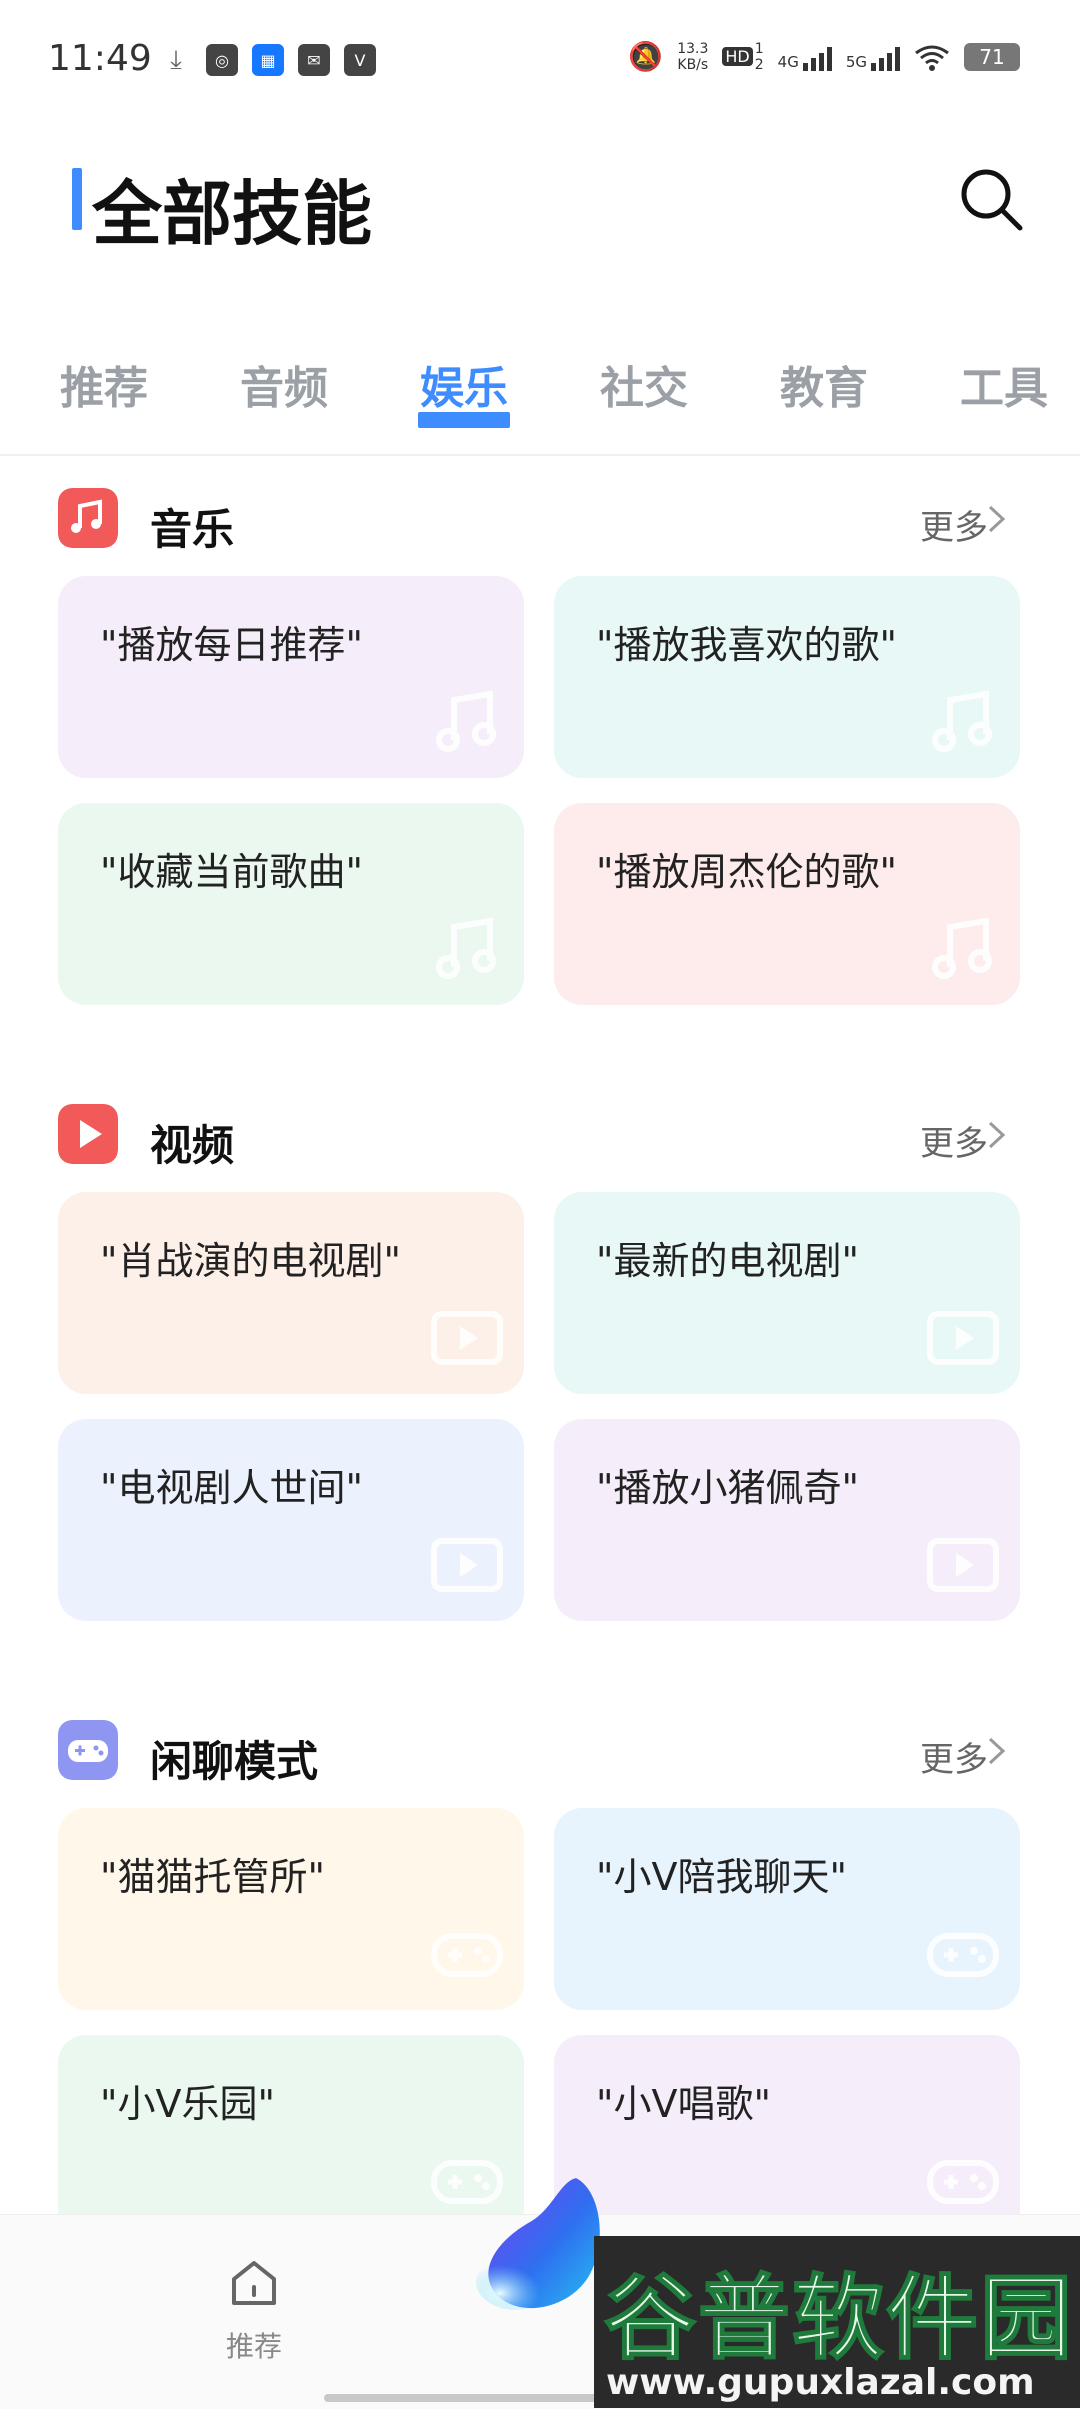 The image size is (1080, 2409). What do you see at coordinates (787, 1293) in the screenshot?
I see `skill-card: "最新的电视剧"` at bounding box center [787, 1293].